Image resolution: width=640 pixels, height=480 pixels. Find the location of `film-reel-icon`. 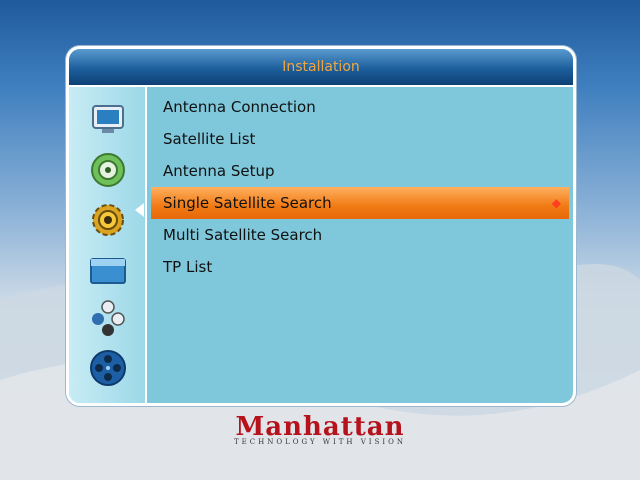

film-reel-icon is located at coordinates (108, 368).